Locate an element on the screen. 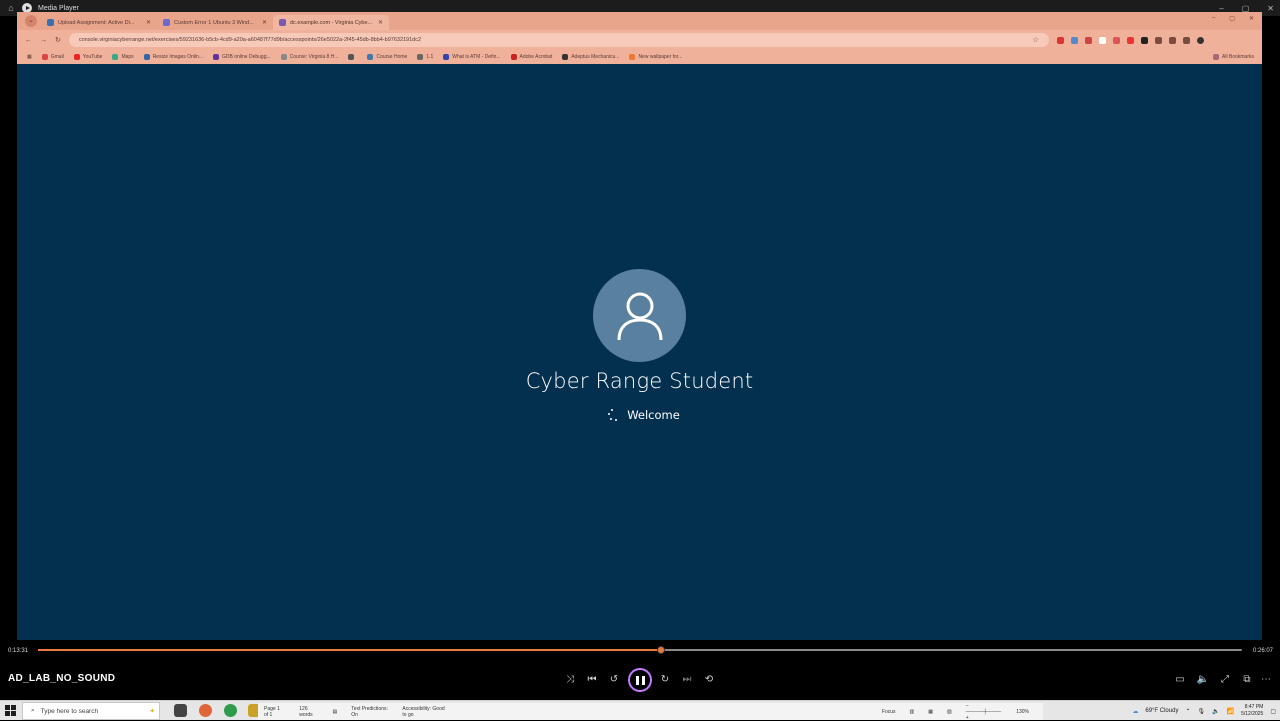 Image resolution: width=1280 pixels, height=721 pixels. pause-icon is located at coordinates (640, 680).